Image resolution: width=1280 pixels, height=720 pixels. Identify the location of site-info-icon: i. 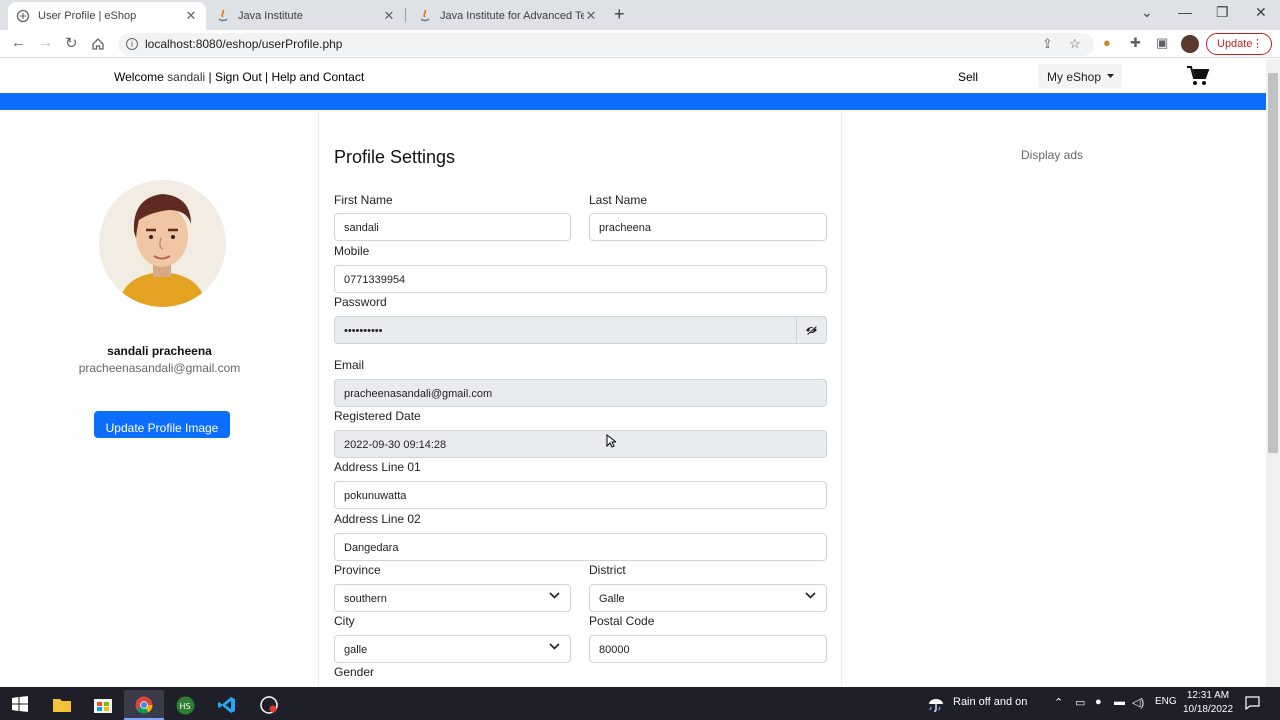
(132, 44).